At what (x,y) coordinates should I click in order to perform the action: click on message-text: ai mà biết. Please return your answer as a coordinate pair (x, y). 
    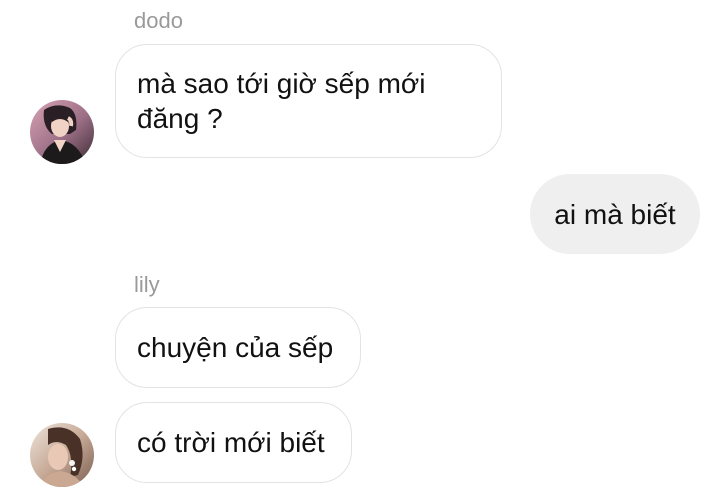
    Looking at the image, I should click on (615, 214).